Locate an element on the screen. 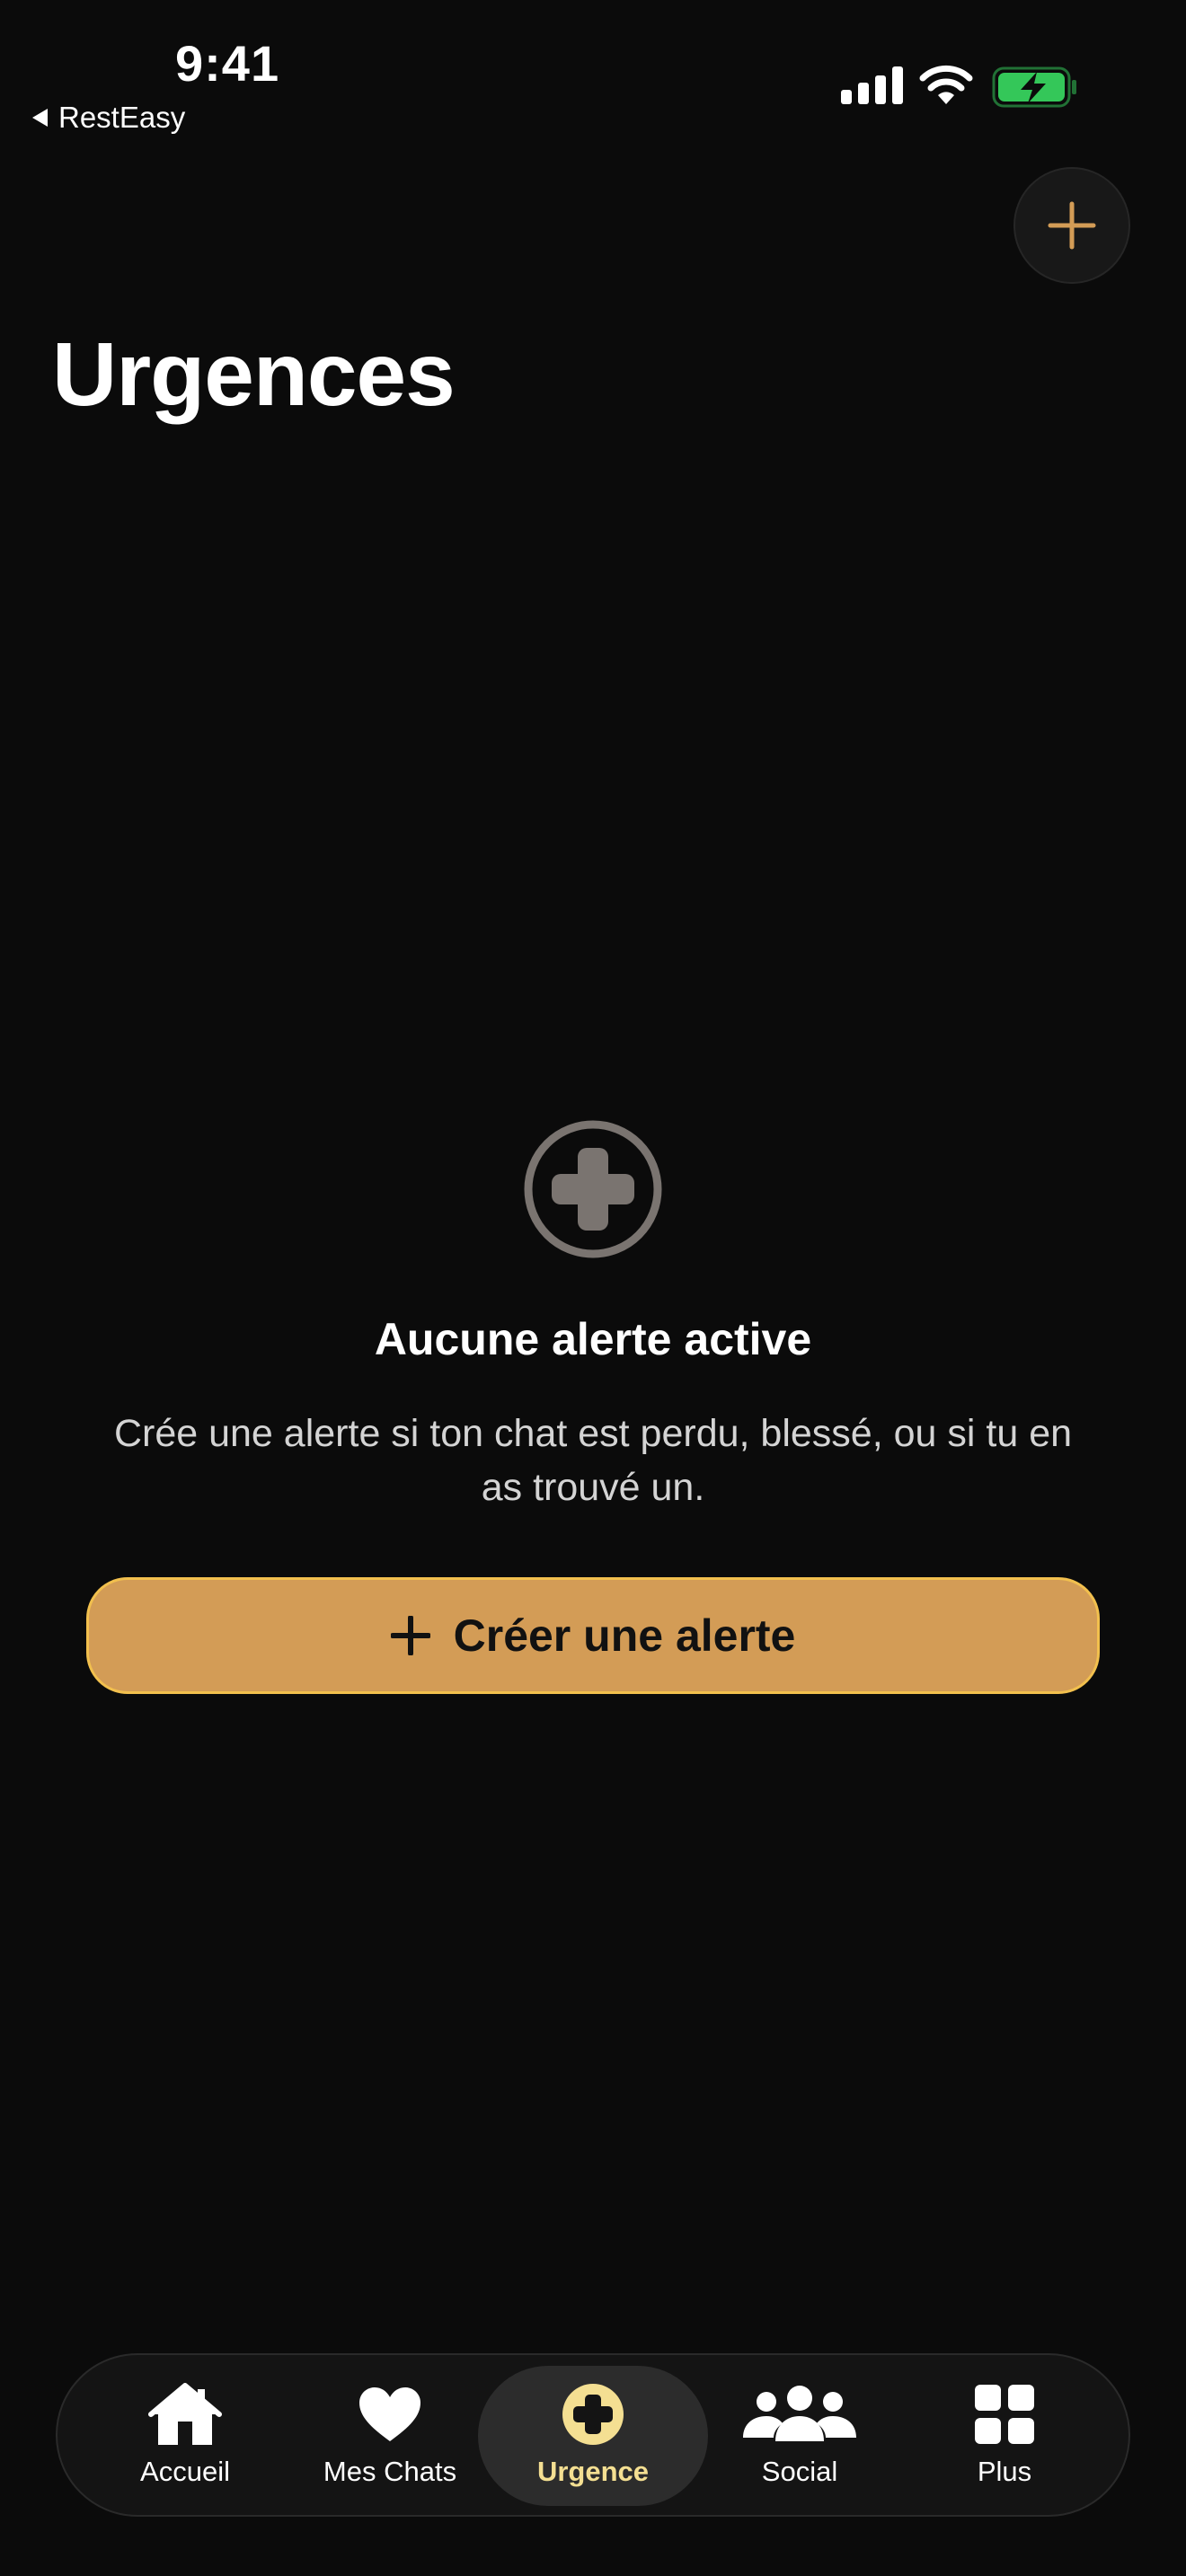  people-icon is located at coordinates (799, 2413).